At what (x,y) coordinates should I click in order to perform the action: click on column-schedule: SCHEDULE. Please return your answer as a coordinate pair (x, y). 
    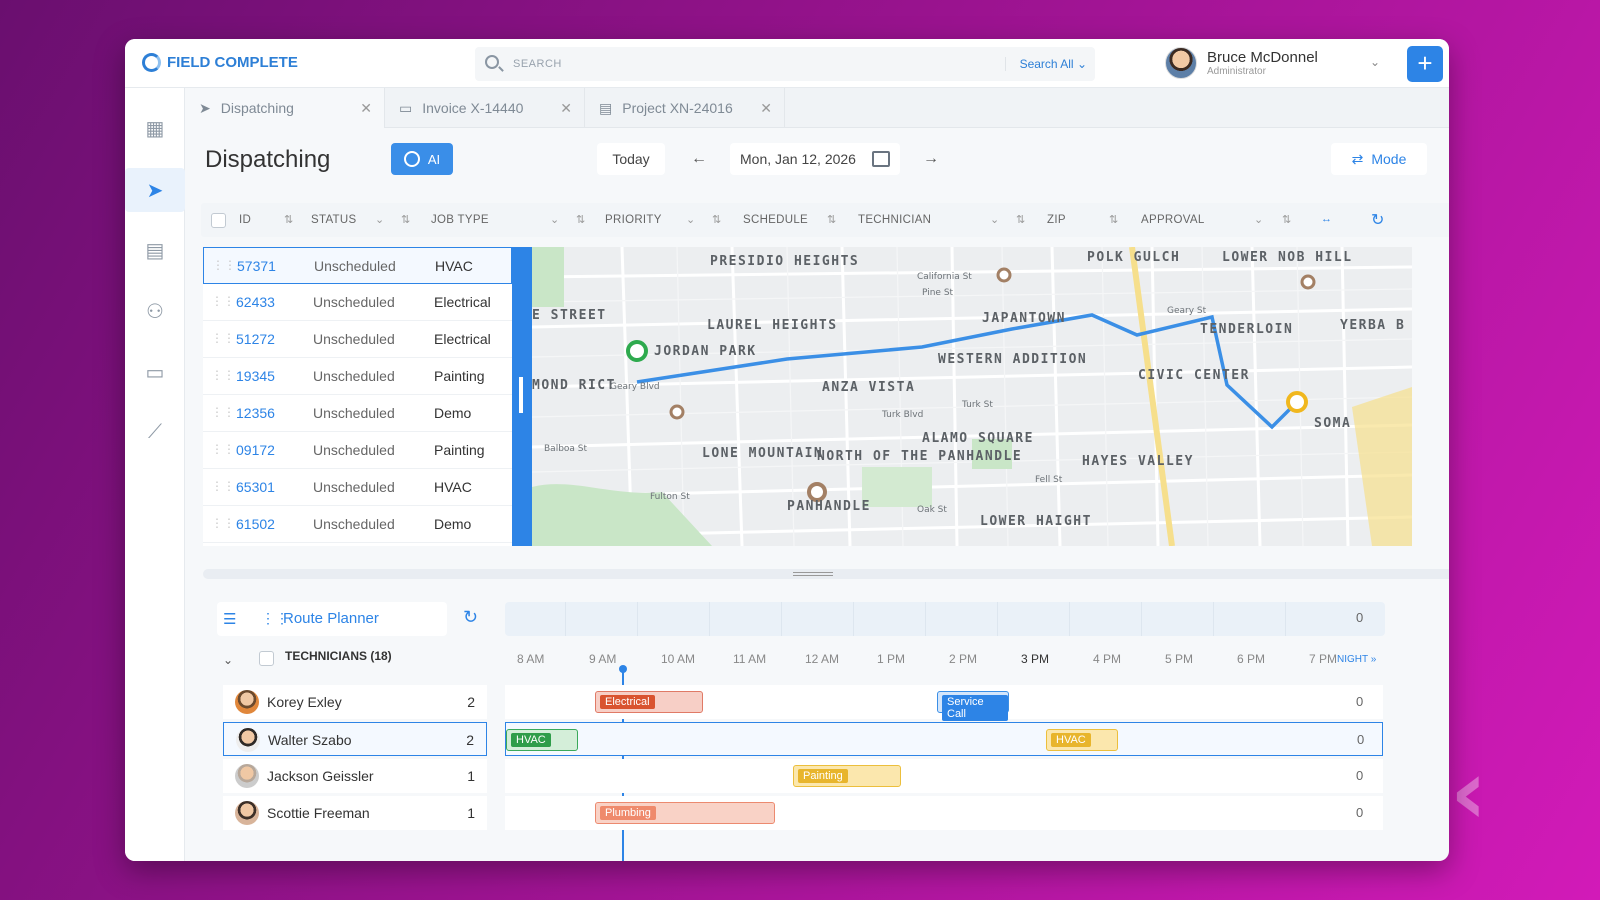
    Looking at the image, I should click on (775, 220).